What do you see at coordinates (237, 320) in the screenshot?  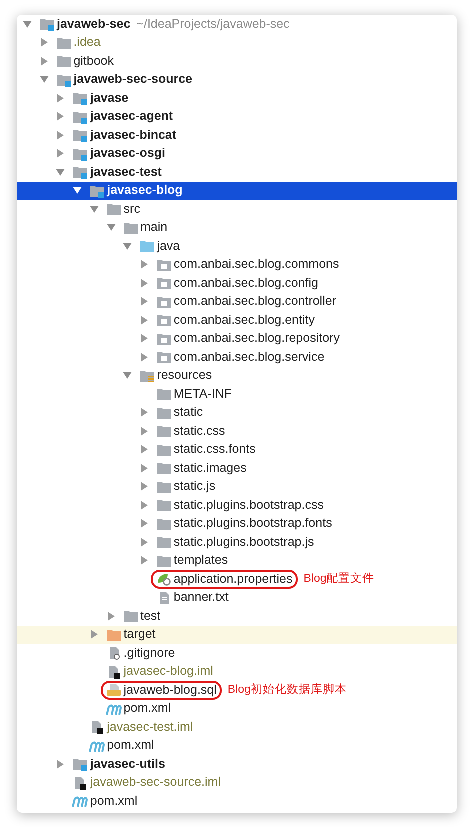 I see `tree-row: com.anbai.sec.blog.entity` at bounding box center [237, 320].